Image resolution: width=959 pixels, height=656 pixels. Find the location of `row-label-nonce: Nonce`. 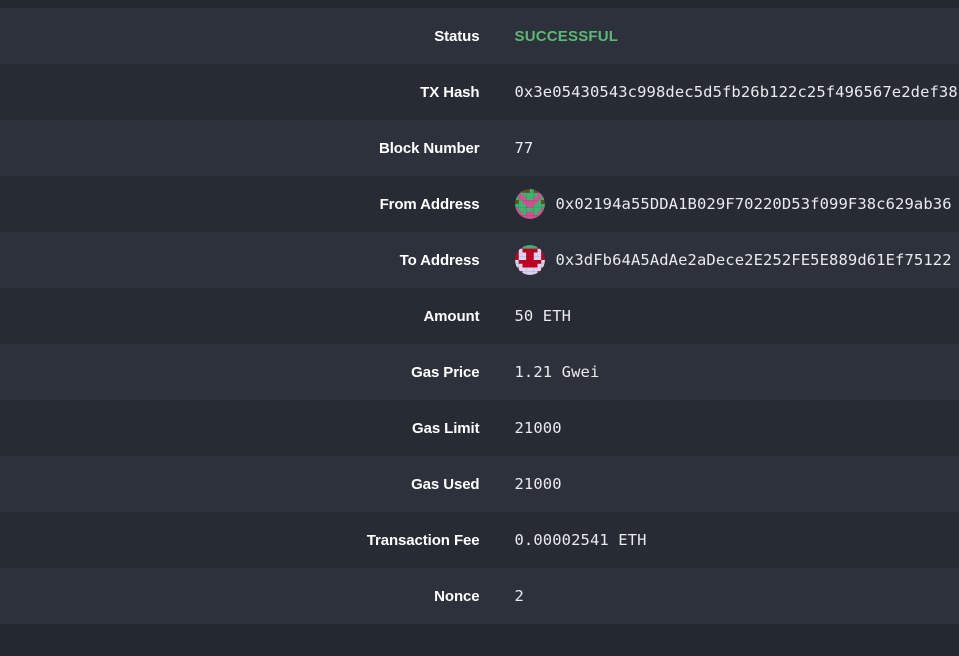

row-label-nonce: Nonce is located at coordinates (457, 596).